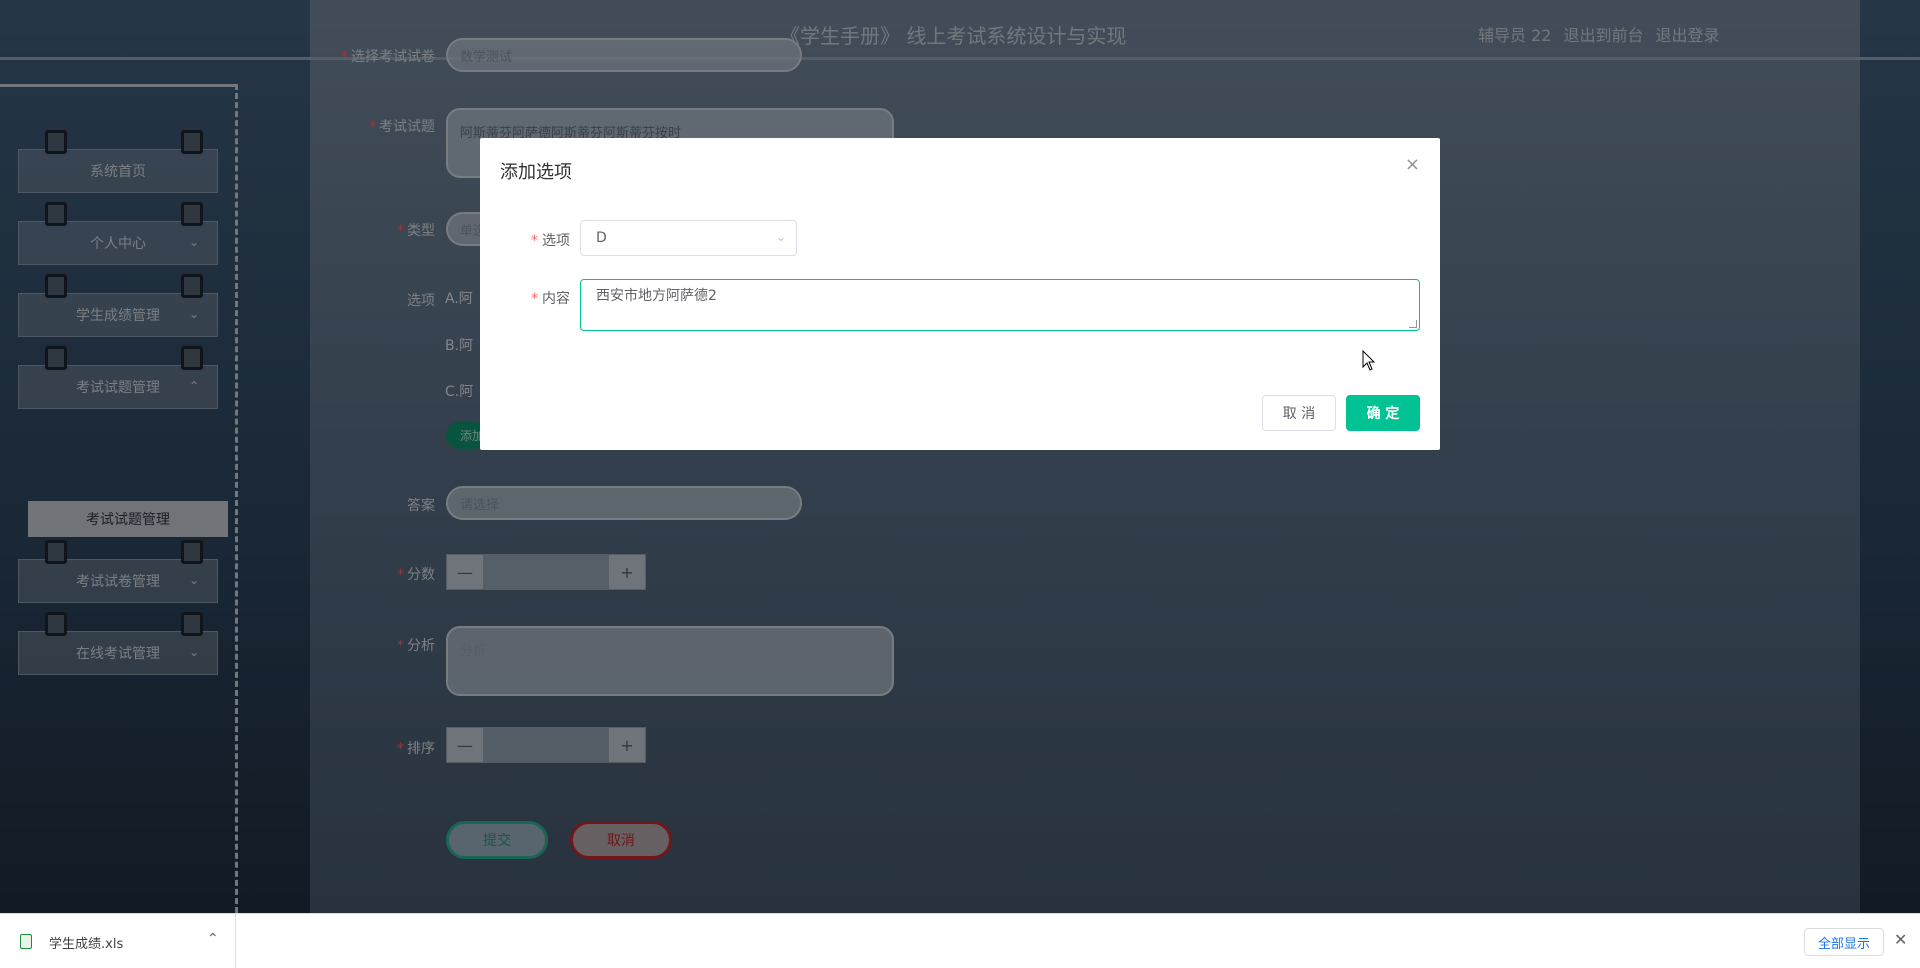 The image size is (1920, 968). What do you see at coordinates (550, 241) in the screenshot?
I see `option-field-label: * 选项` at bounding box center [550, 241].